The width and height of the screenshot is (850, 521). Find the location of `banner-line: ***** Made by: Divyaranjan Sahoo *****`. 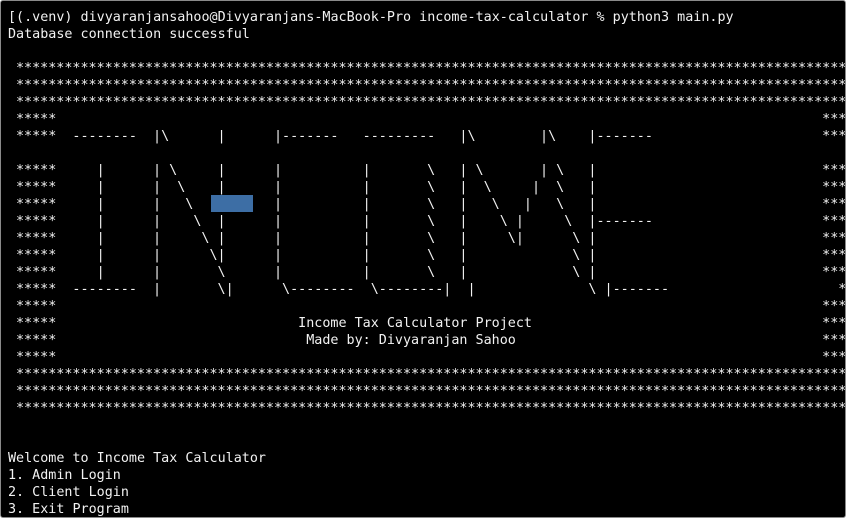

banner-line: ***** Made by: Divyaranjan Sahoo ***** is located at coordinates (431, 340).